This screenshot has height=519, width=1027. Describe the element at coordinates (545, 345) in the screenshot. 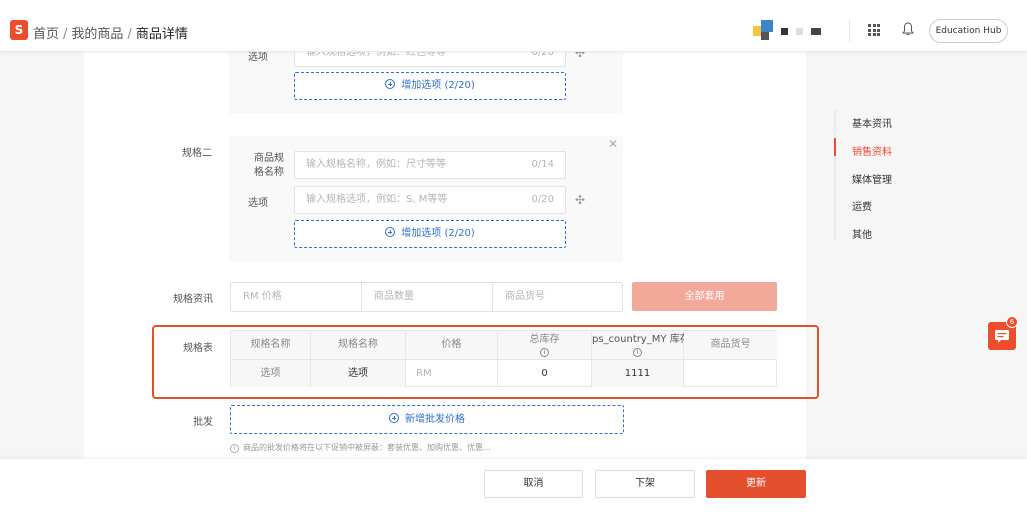

I see `table-header: 总库存 i` at that location.